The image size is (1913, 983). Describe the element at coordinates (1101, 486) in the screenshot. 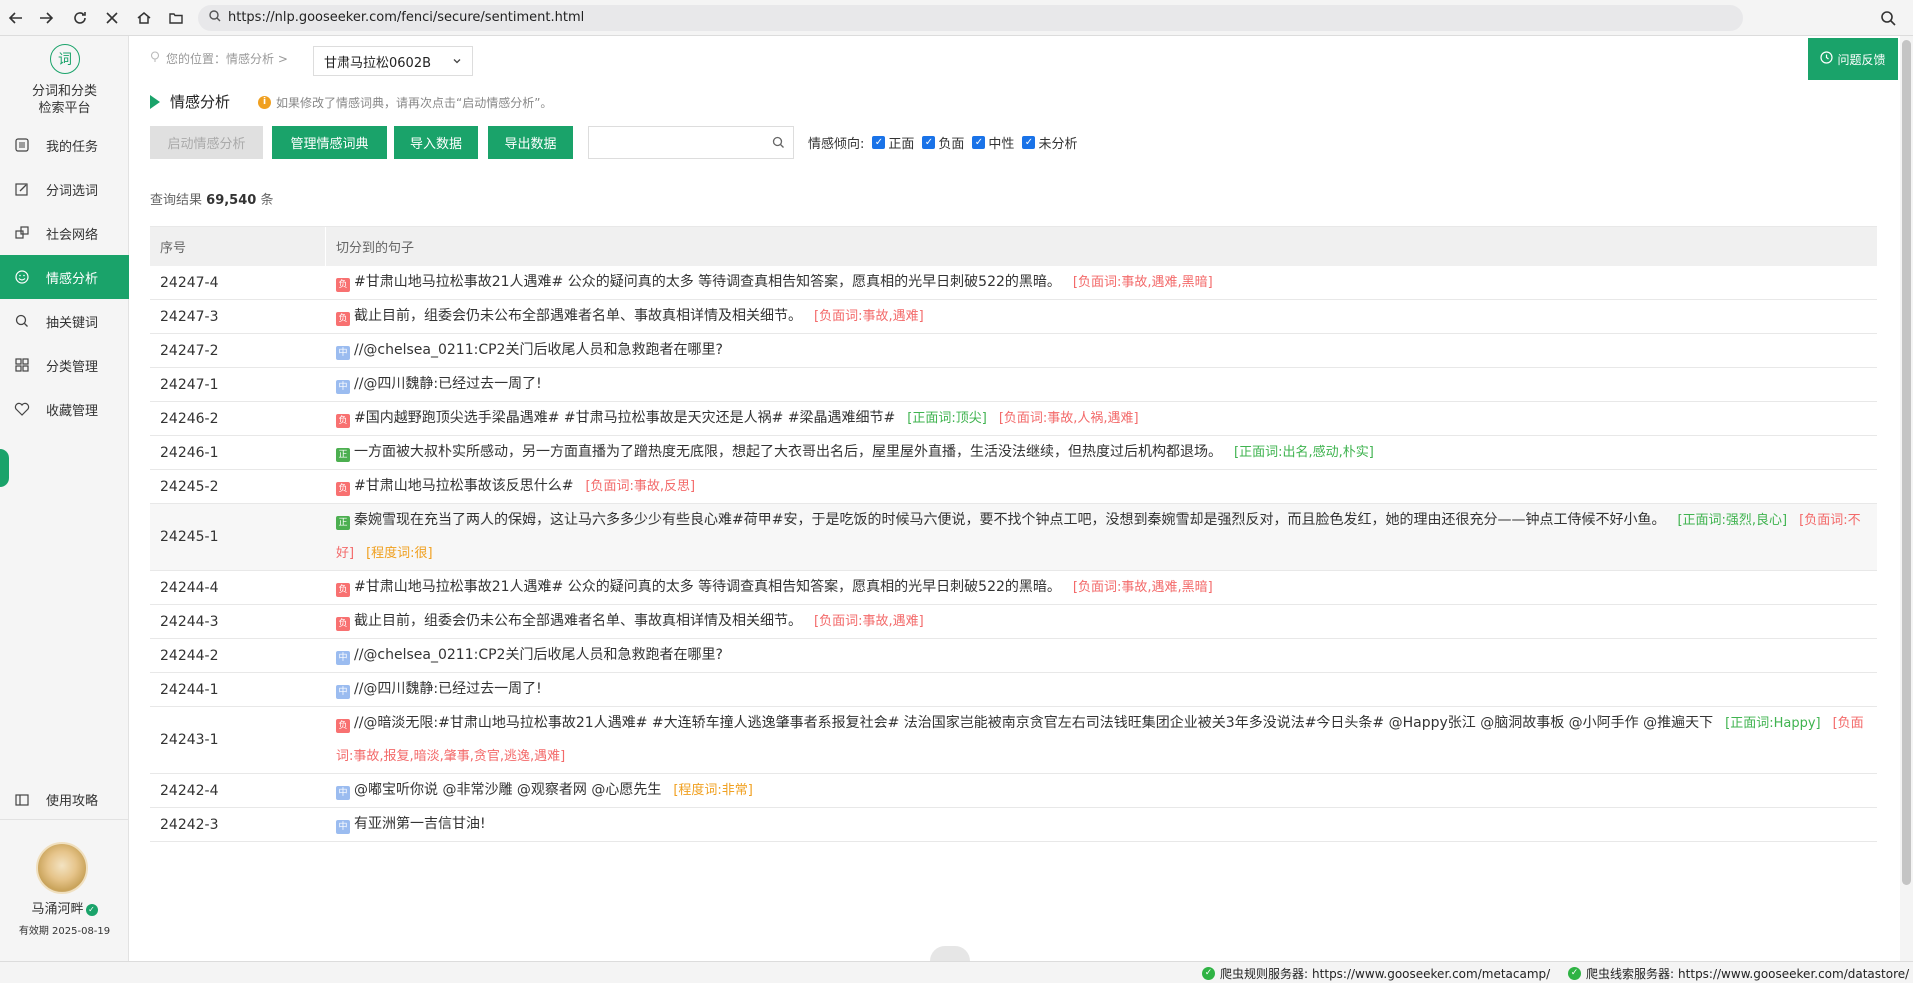

I see `row-sentence: 负 #甘肃山地马拉松事故该反思什么# [负面词:事故,反思]` at that location.